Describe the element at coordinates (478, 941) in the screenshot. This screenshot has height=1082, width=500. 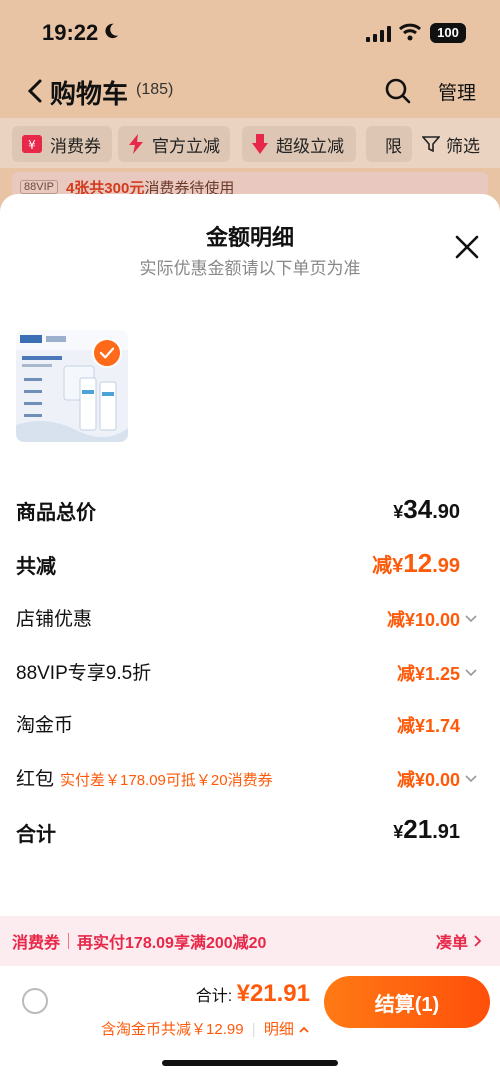
I see `chevron-right-icon` at that location.